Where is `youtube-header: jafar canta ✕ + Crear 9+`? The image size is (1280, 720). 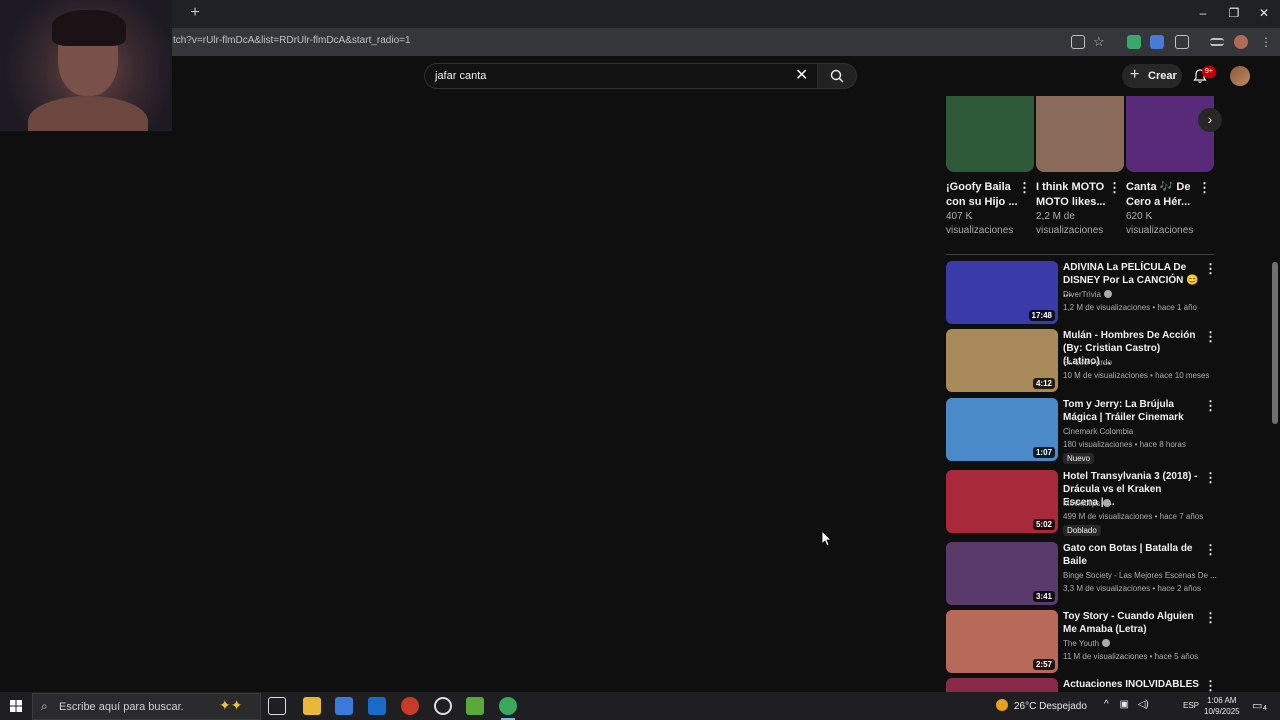 youtube-header: jafar canta ✕ + Crear 9+ is located at coordinates (640, 76).